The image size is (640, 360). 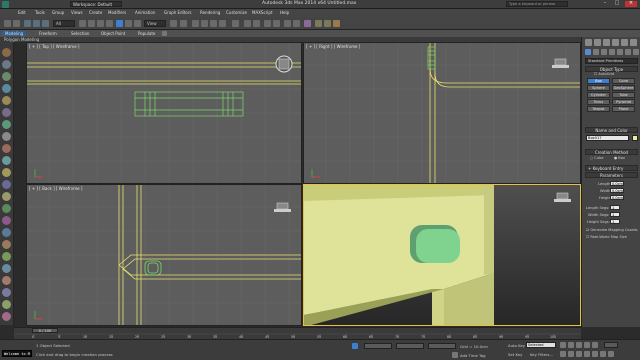 I want to click on tab-populate: Populate, so click(x=146, y=33).